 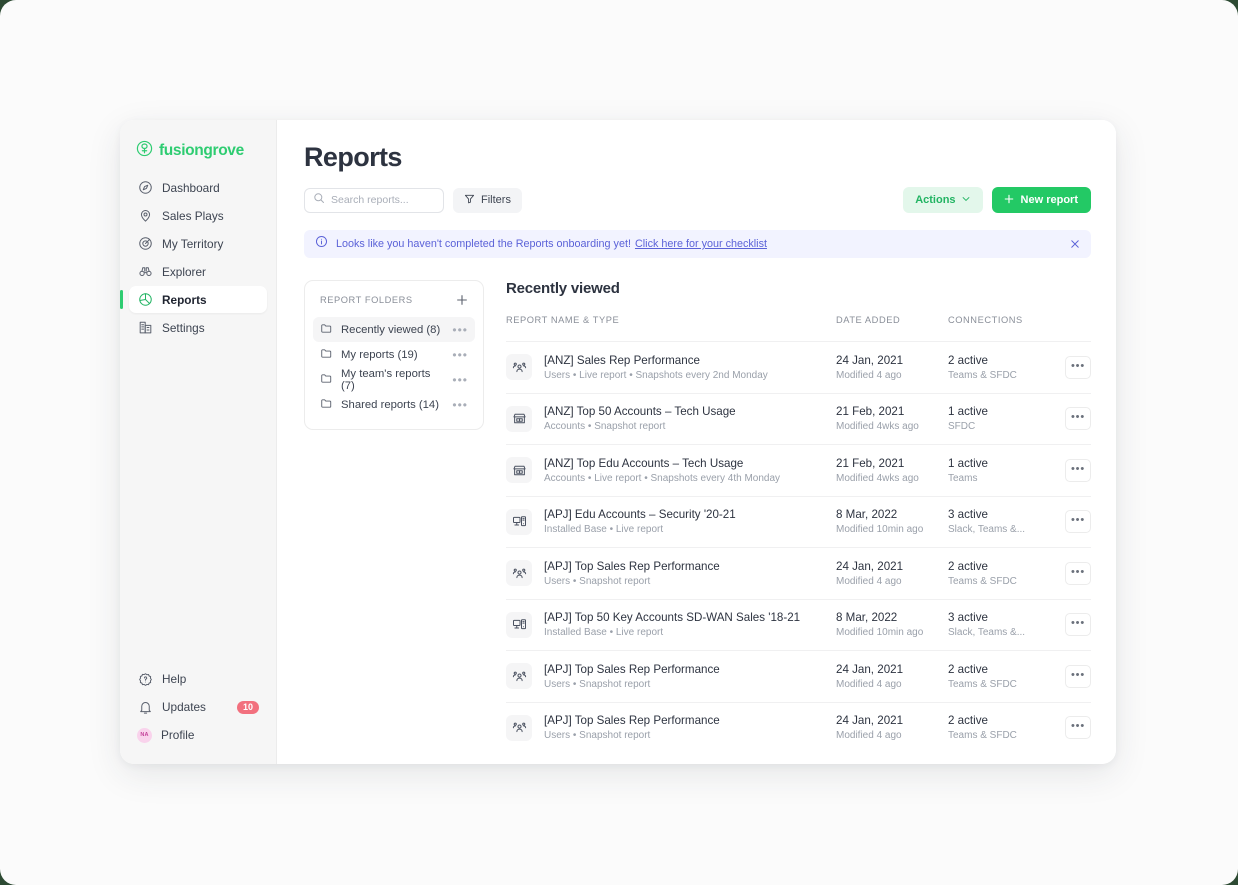 What do you see at coordinates (174, 679) in the screenshot?
I see `sidebar-item-label: Help` at bounding box center [174, 679].